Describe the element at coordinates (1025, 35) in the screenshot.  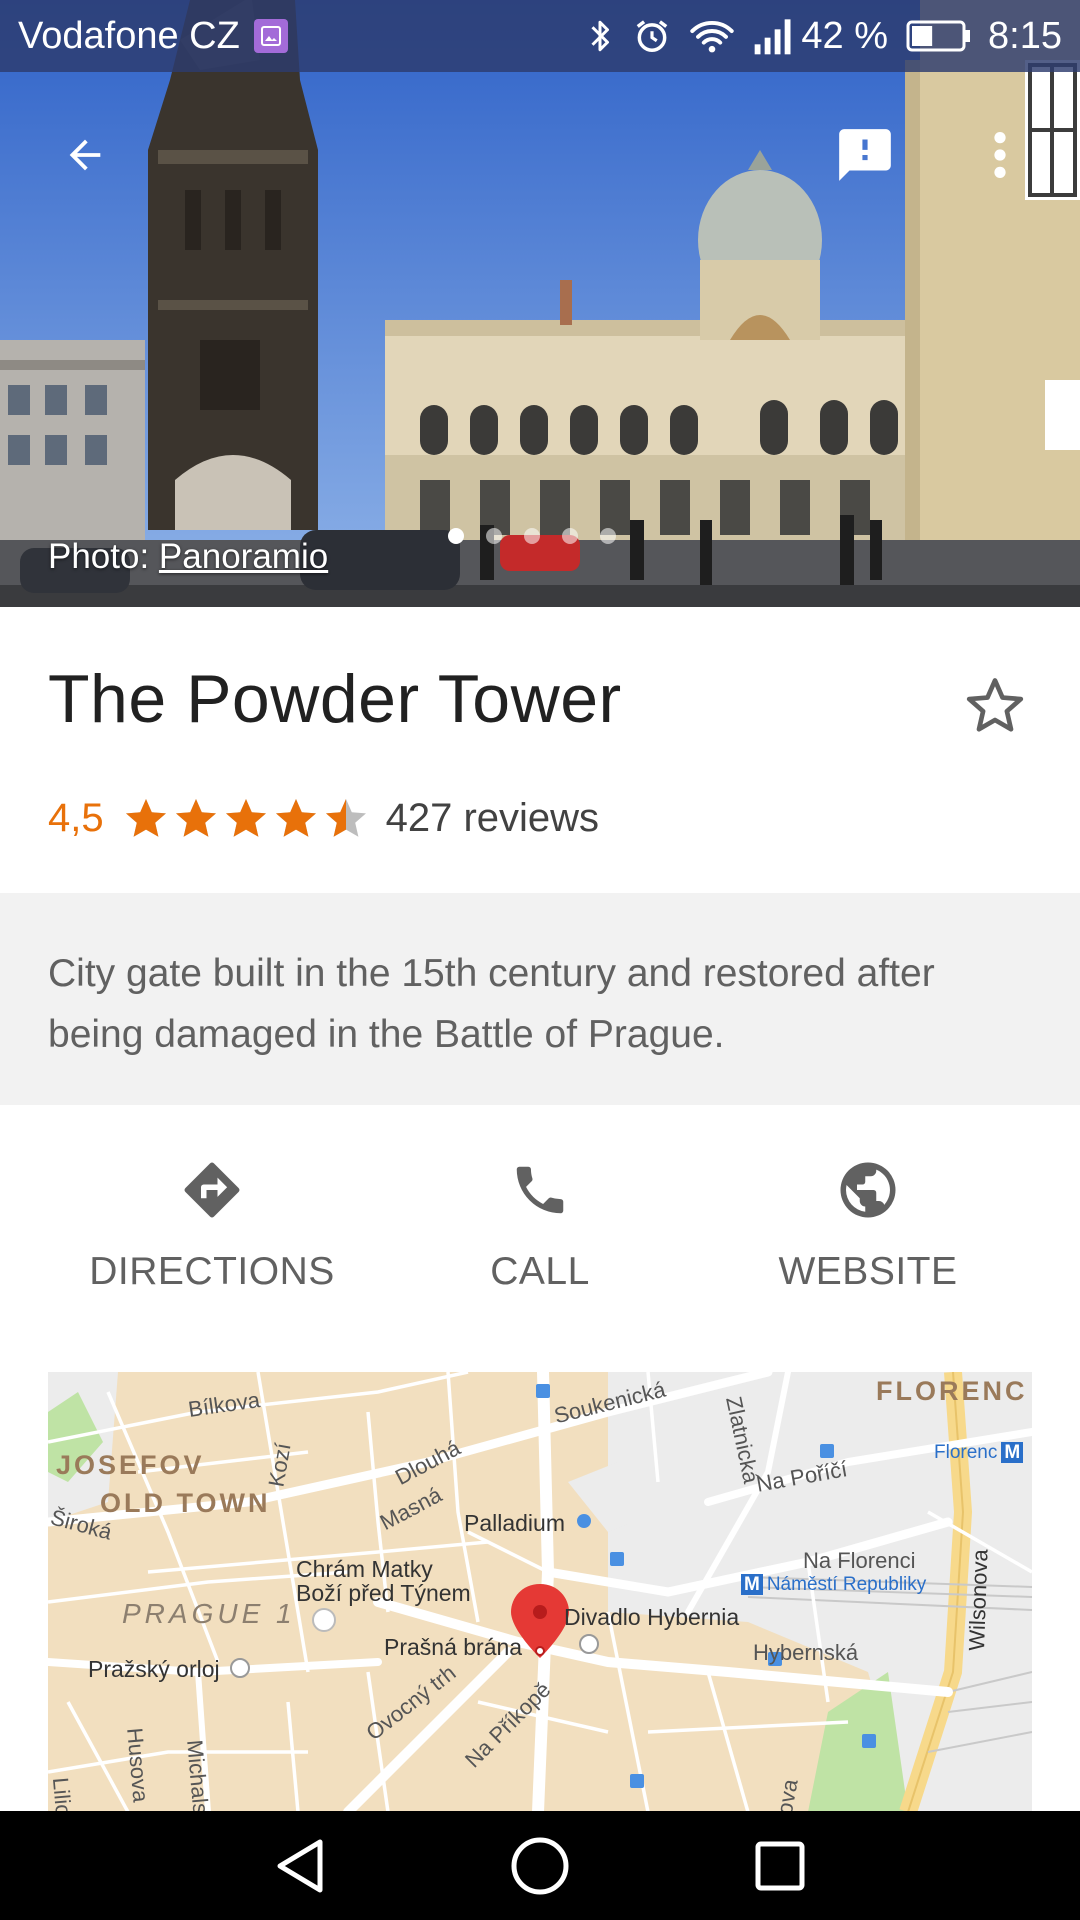
I see `clock: 8:15` at that location.